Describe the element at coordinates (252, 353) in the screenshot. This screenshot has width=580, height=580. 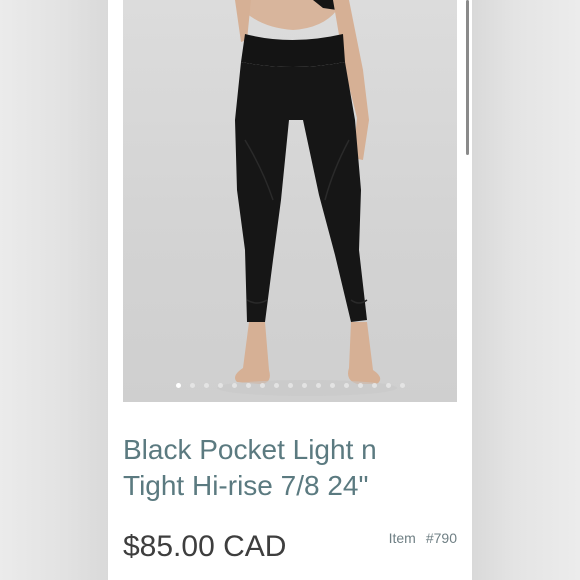
I see `left-foot` at that location.